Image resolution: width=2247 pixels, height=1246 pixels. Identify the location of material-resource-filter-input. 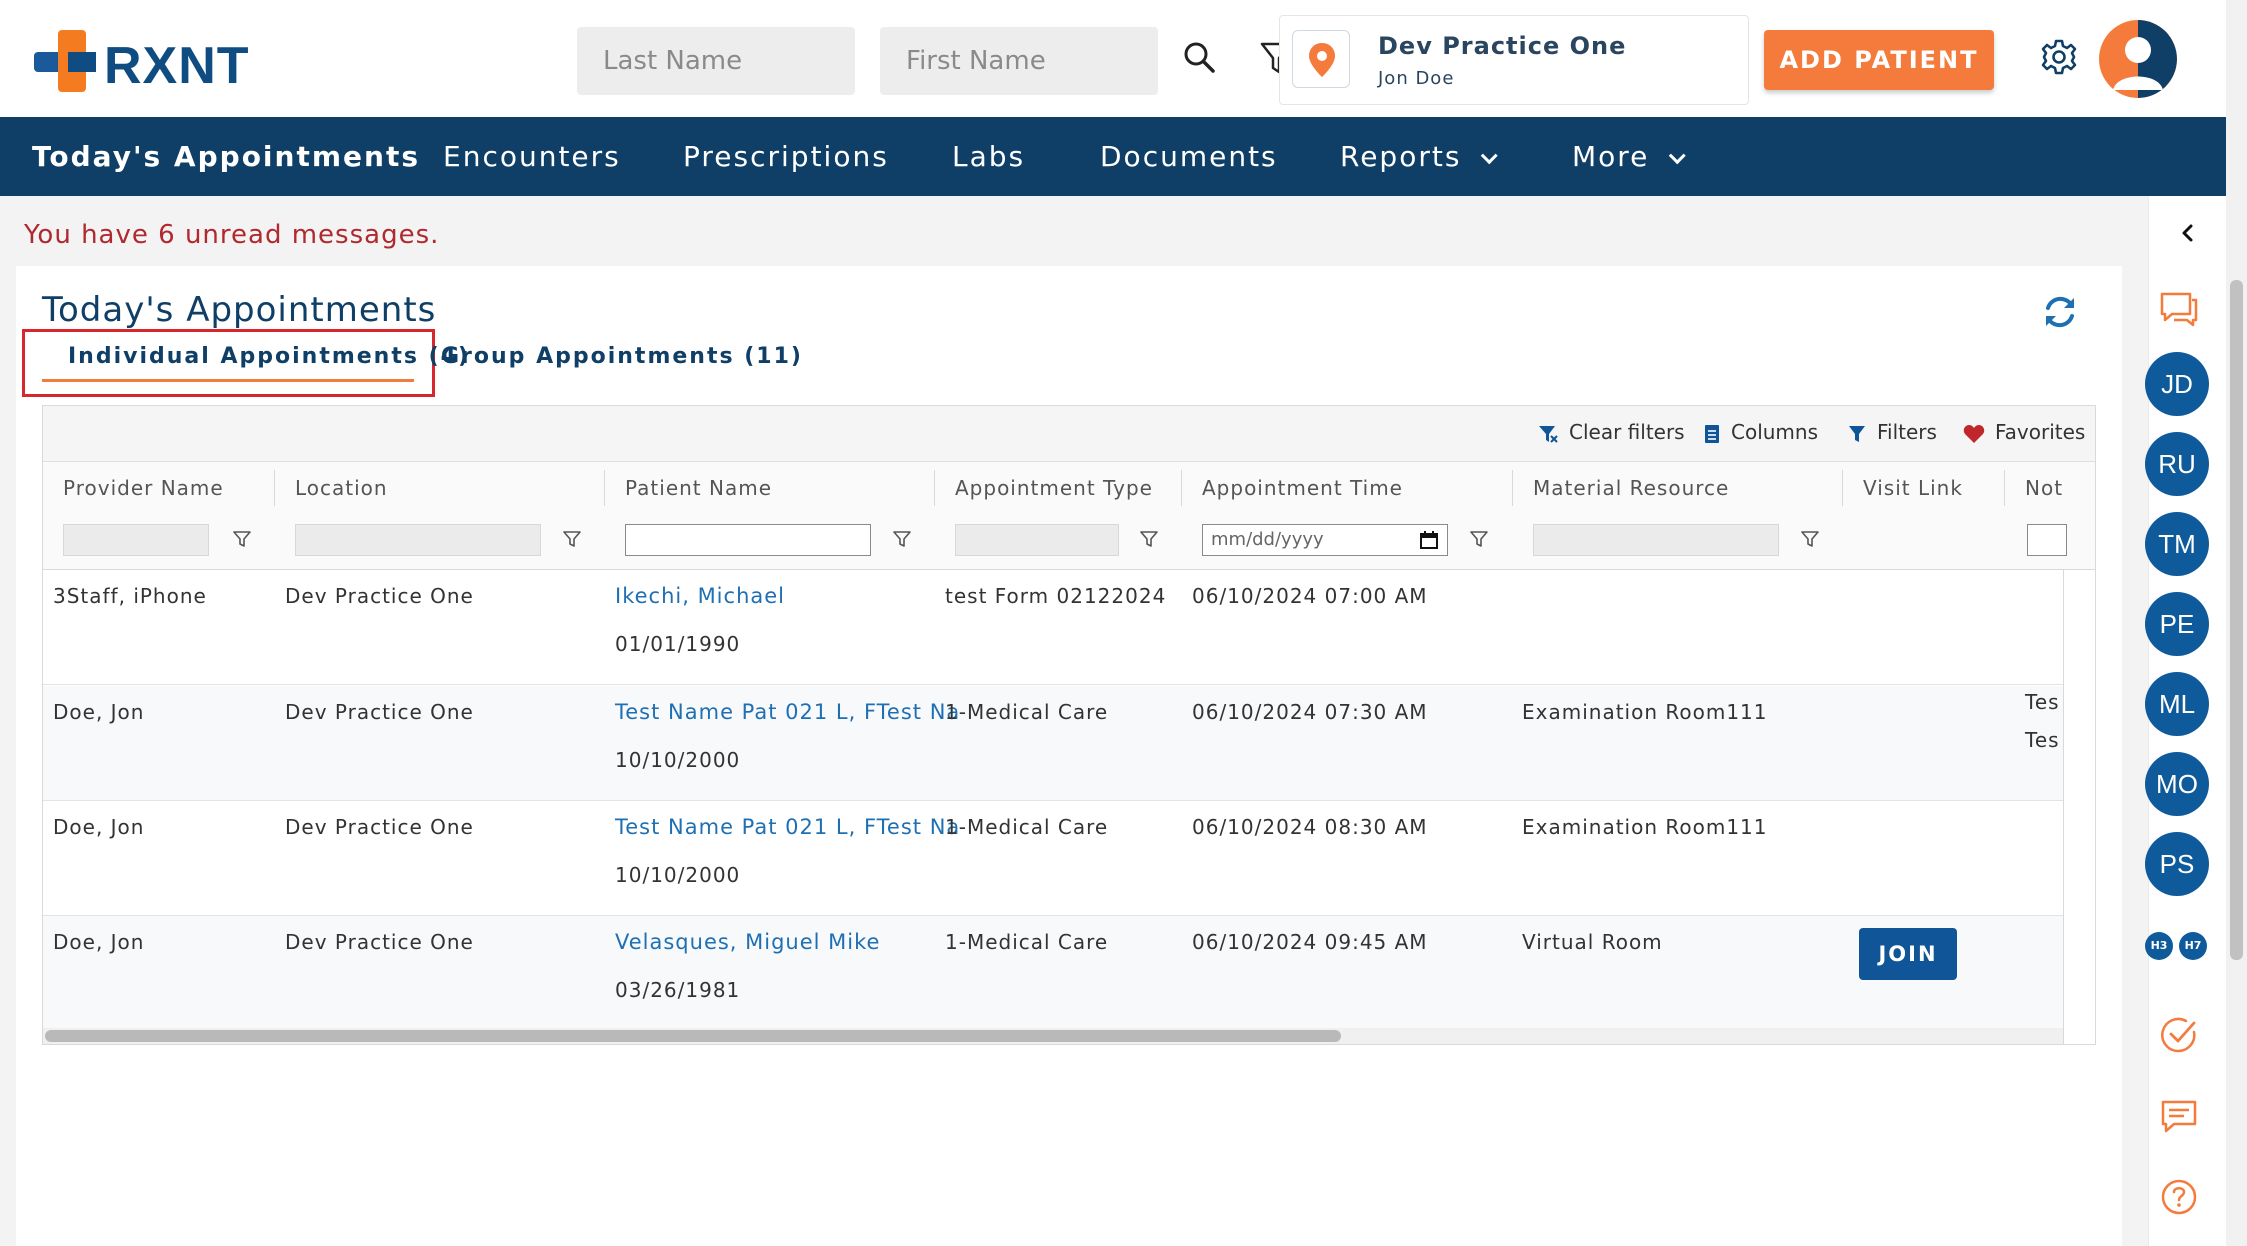
(1656, 540).